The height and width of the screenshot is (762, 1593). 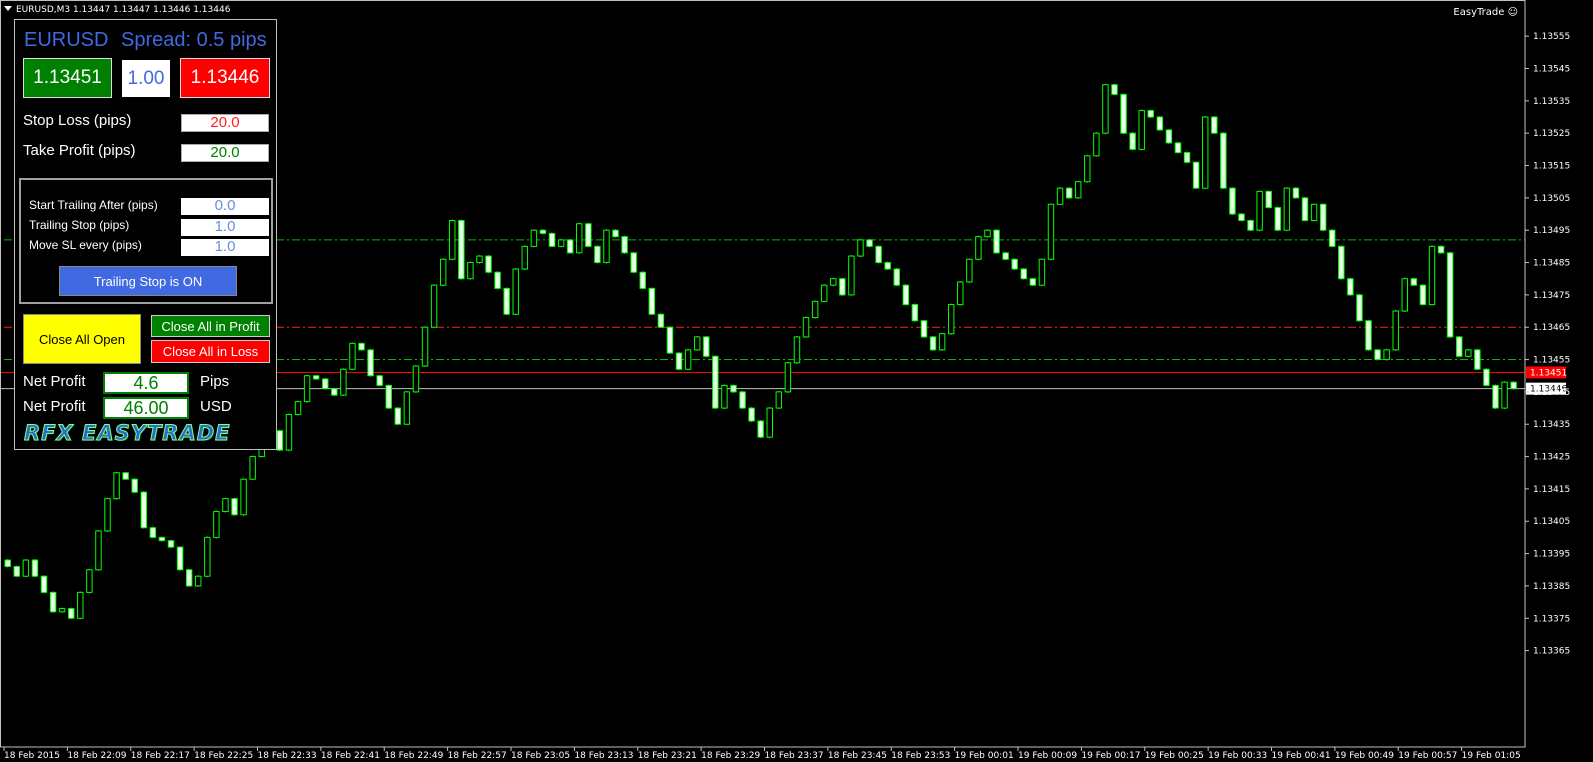 What do you see at coordinates (225, 247) in the screenshot?
I see `move-sl-input: 1.0` at bounding box center [225, 247].